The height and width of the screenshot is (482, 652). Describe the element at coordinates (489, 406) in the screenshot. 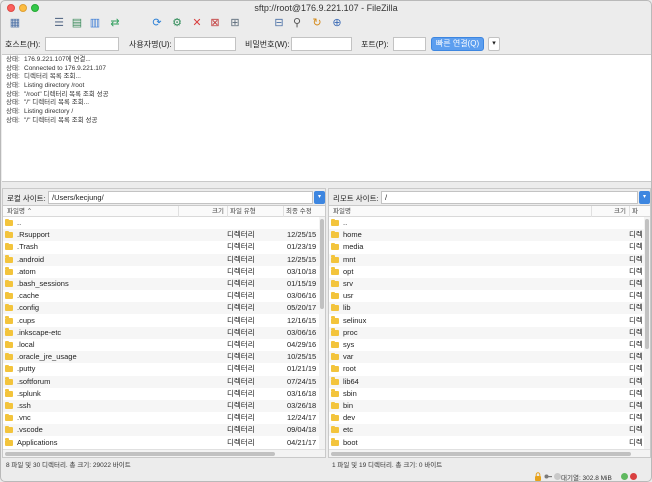

I see `file-row: bin 디렉` at that location.